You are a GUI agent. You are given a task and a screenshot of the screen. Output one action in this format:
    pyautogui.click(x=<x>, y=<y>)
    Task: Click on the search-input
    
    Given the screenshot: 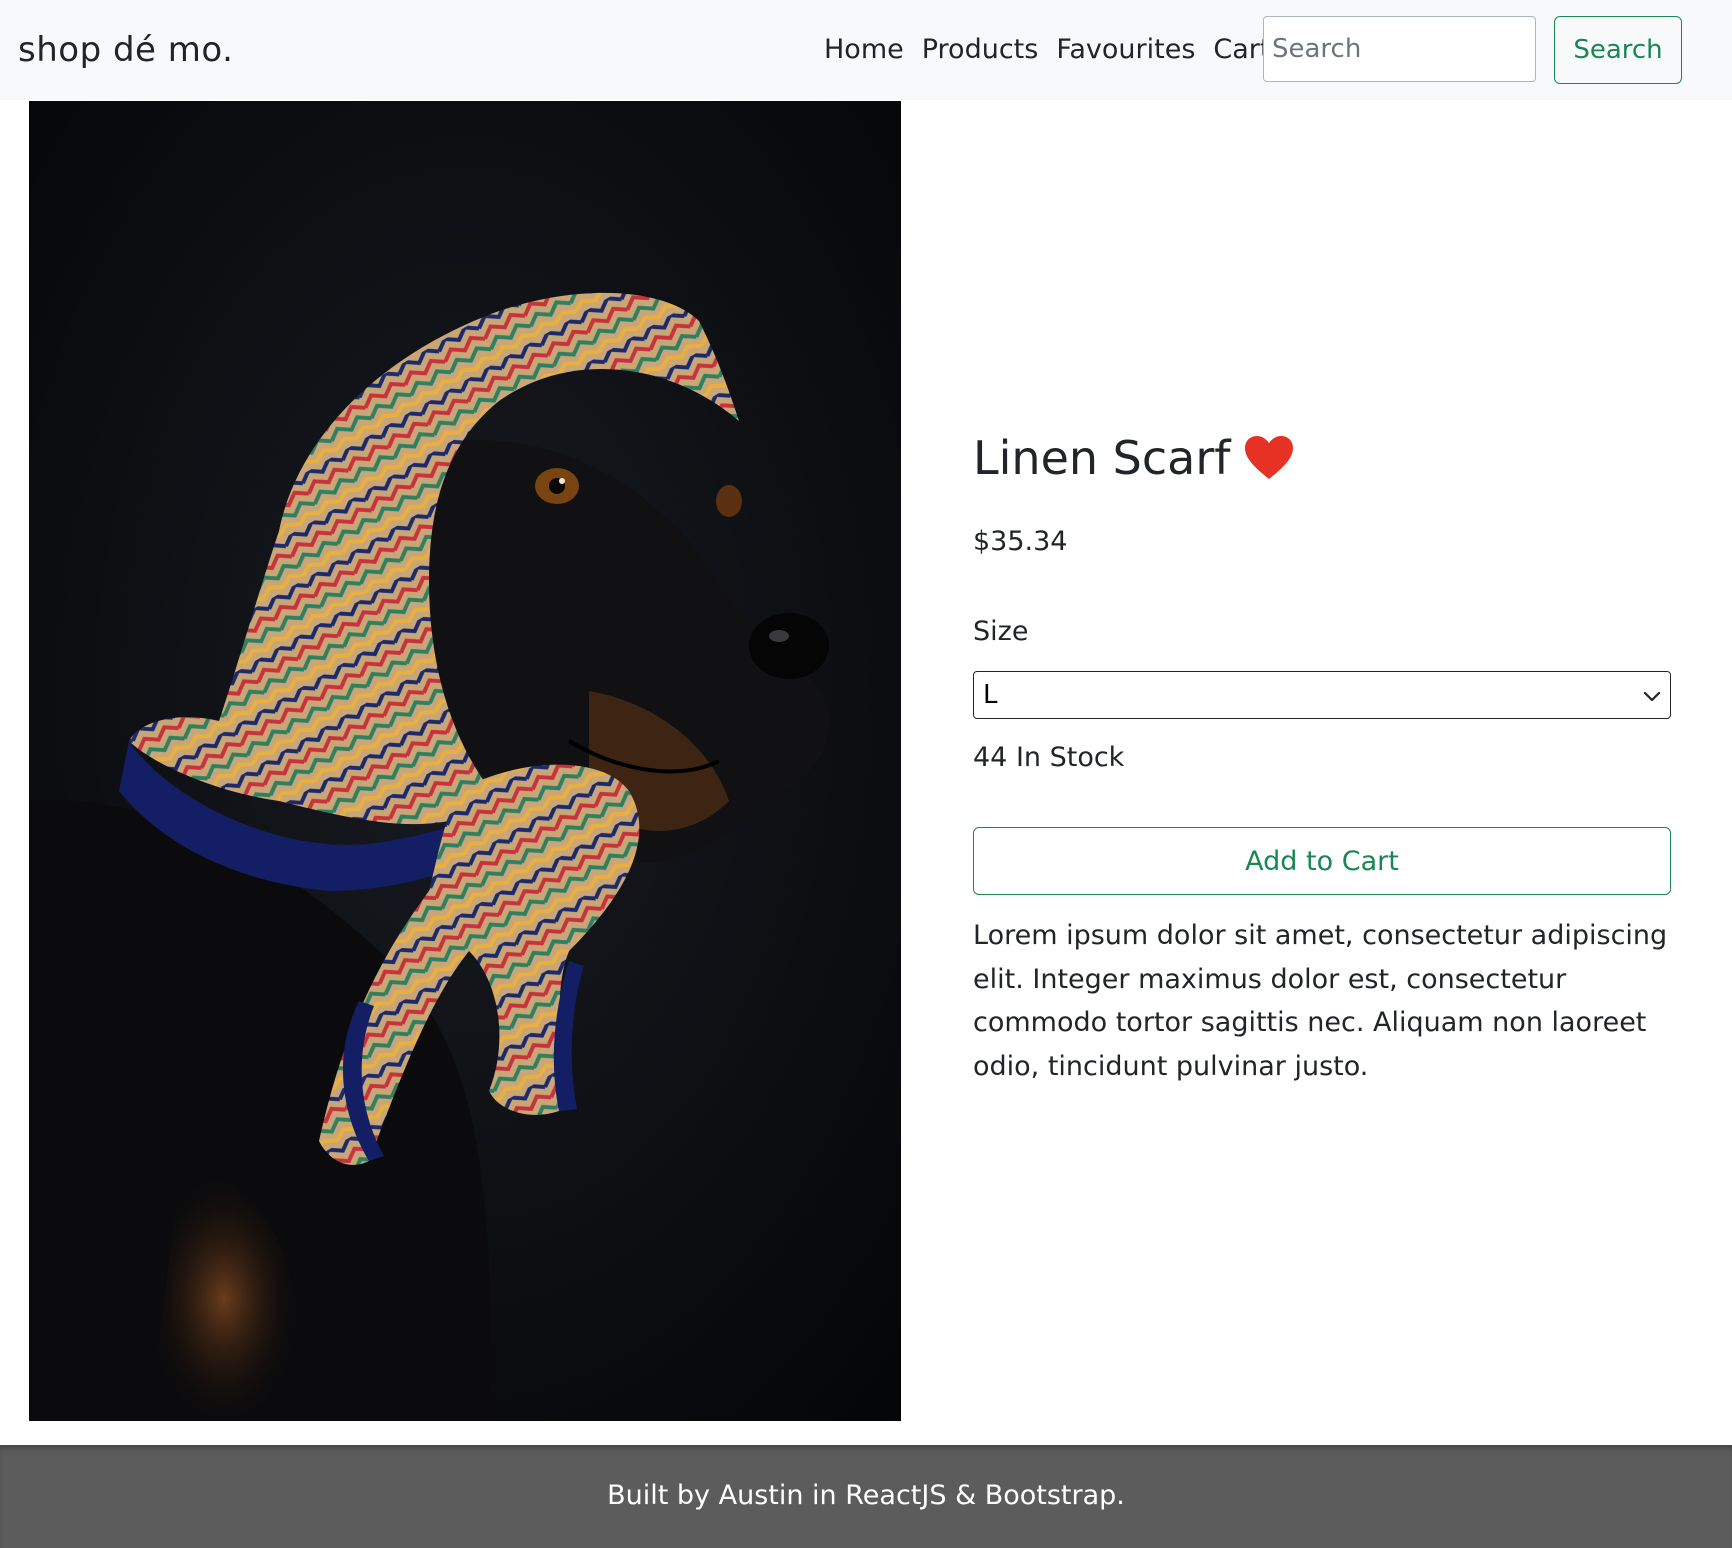 What is the action you would take?
    pyautogui.click(x=1399, y=49)
    